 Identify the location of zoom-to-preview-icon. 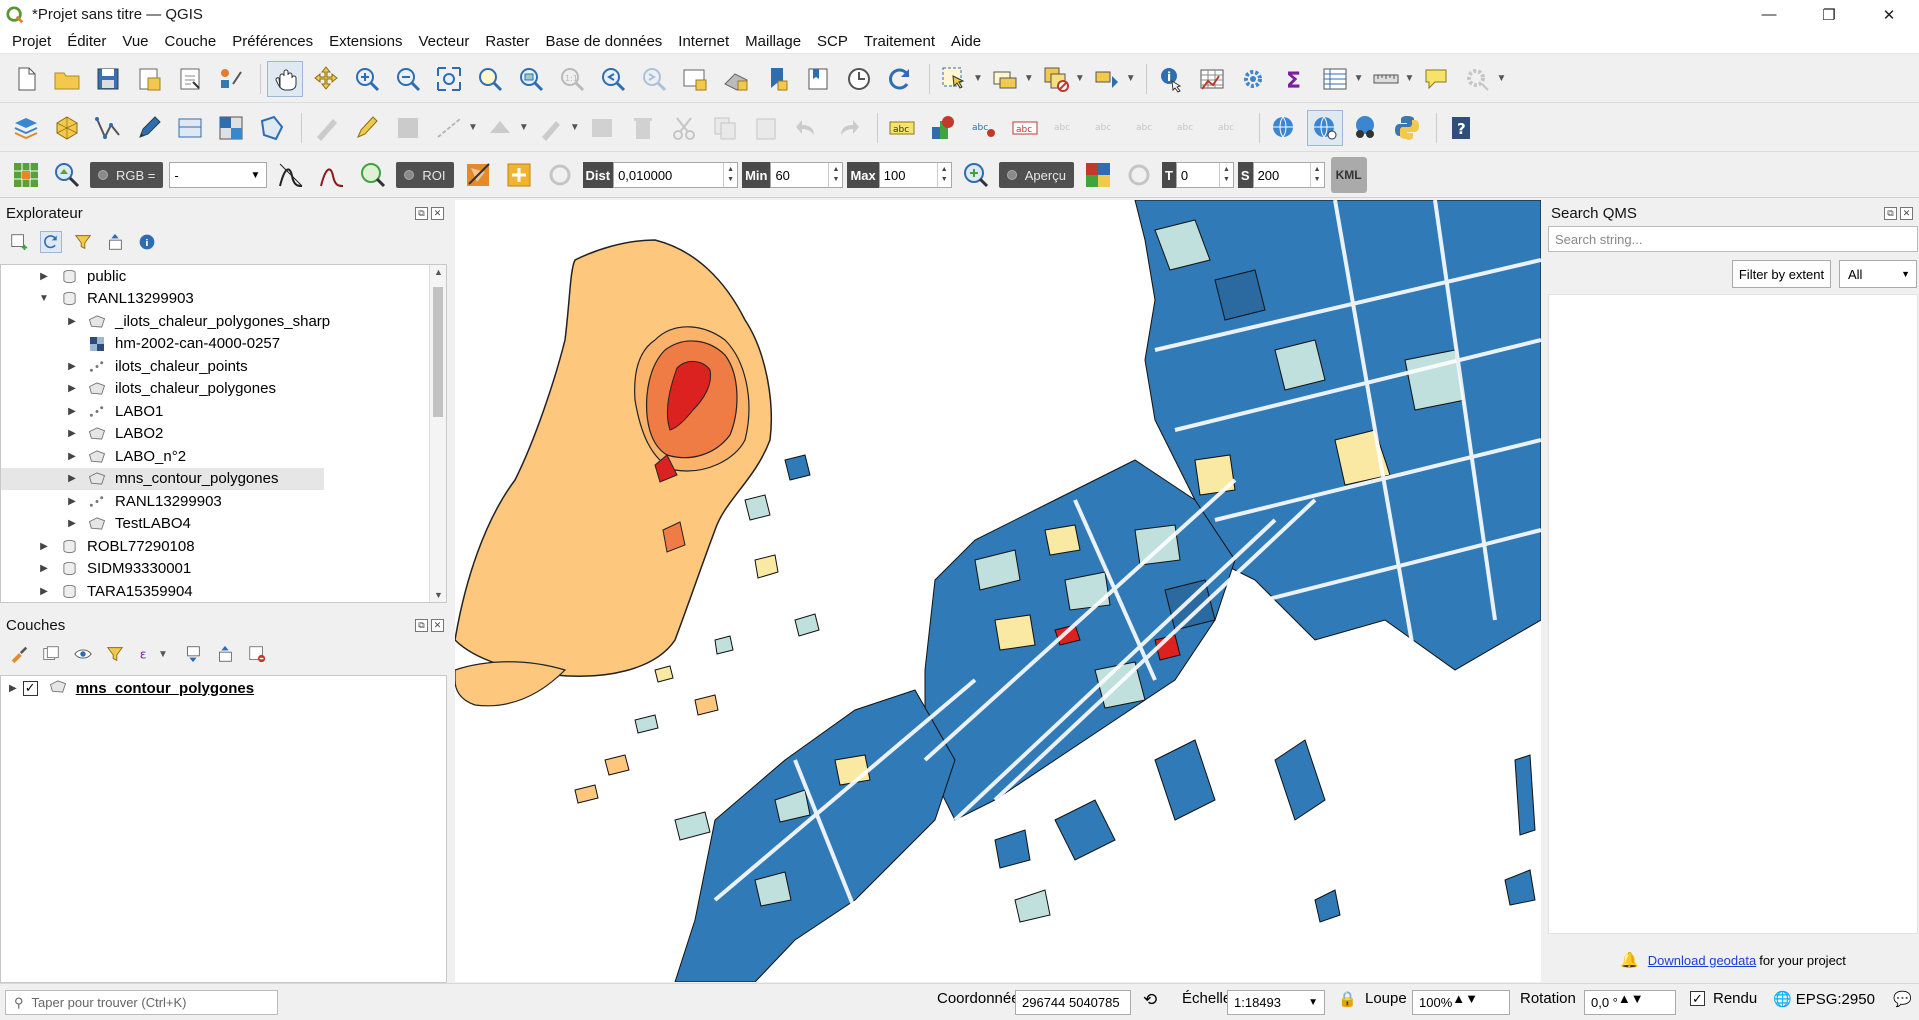
(976, 175).